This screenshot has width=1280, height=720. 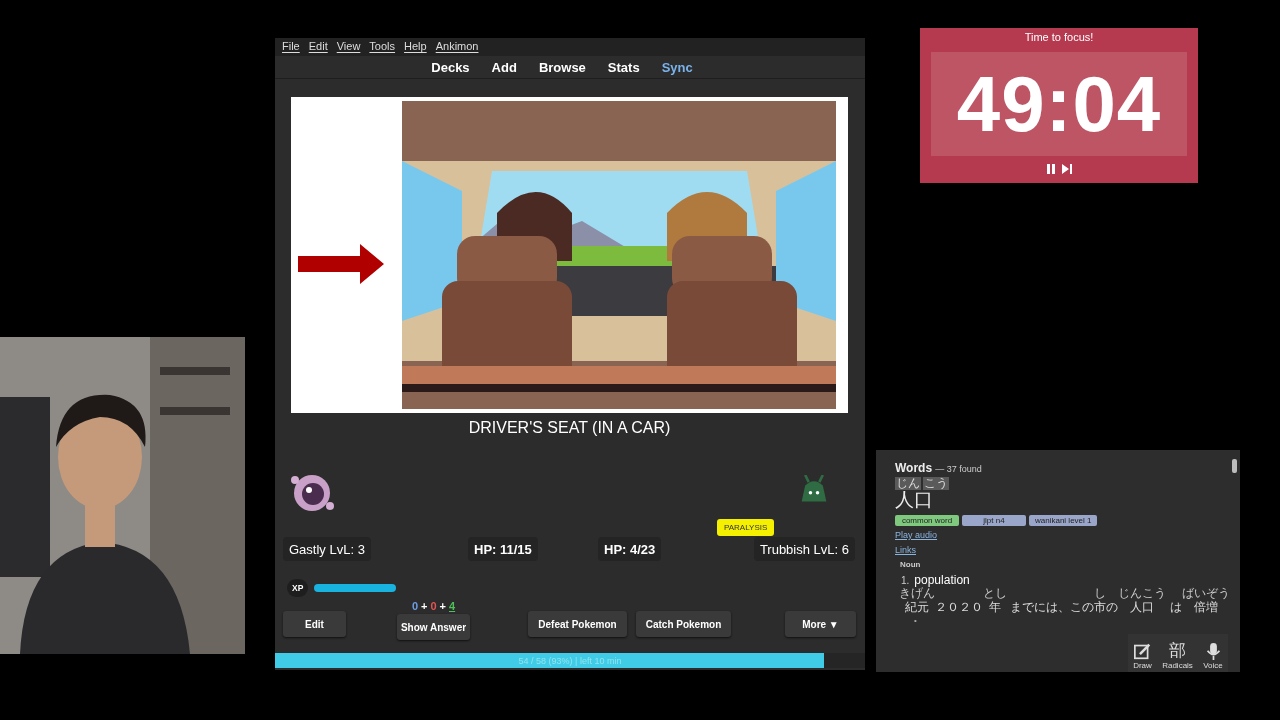 What do you see at coordinates (1063, 520) in the screenshot?
I see `tag: wanikani level 1` at bounding box center [1063, 520].